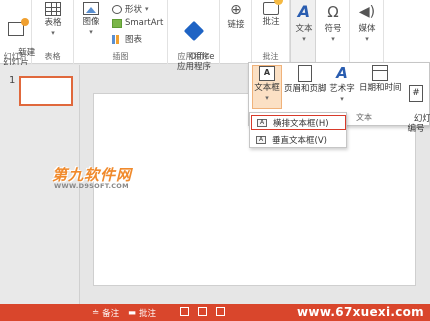 The width and height of the screenshot is (430, 321). Describe the element at coordinates (298, 139) in the screenshot. I see `vertical-textbox-item: A 垂直文本框(V)` at that location.